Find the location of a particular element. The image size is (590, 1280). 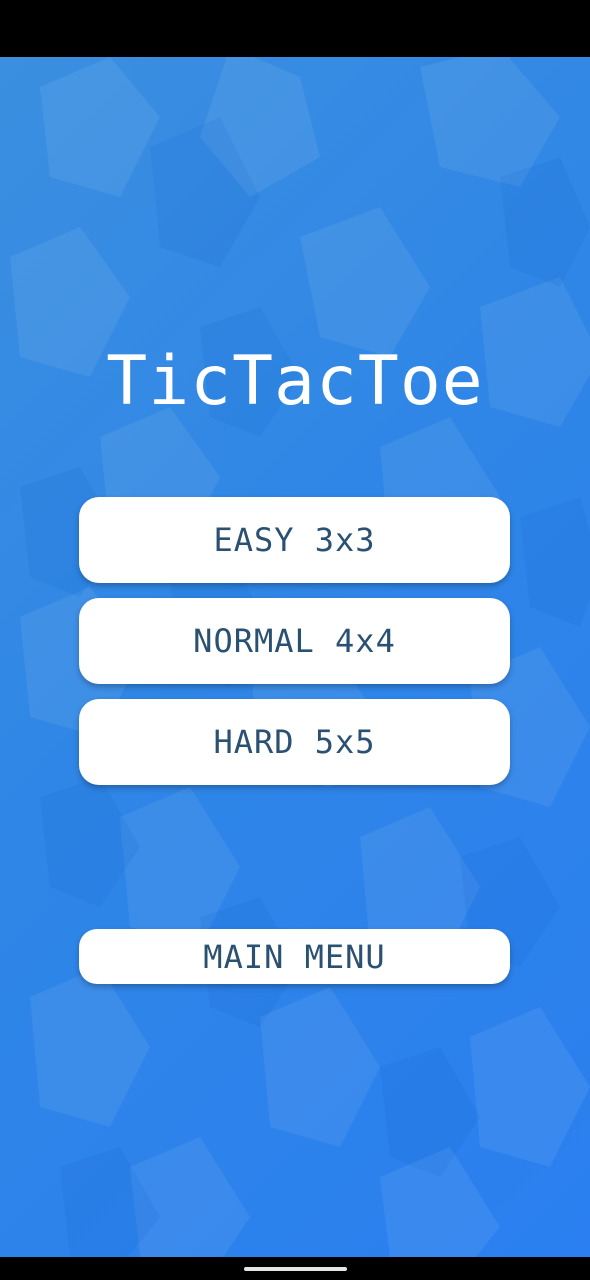

app-title: TicTacToe is located at coordinates (295, 381).